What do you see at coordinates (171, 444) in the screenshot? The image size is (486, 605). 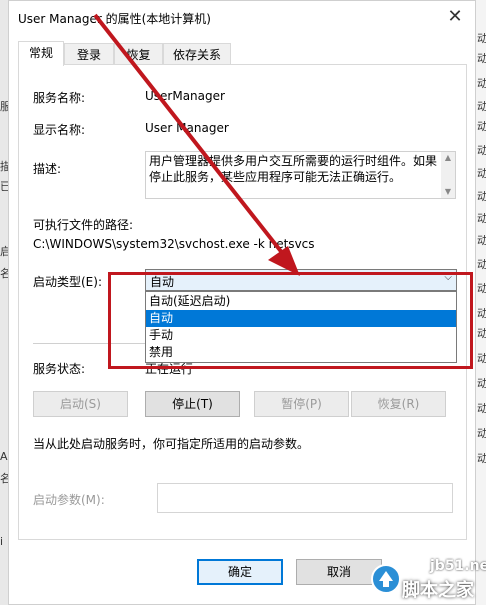 I see `start-params-hint: 当从此处启动服务时，你可指定所适用的启动参数。` at bounding box center [171, 444].